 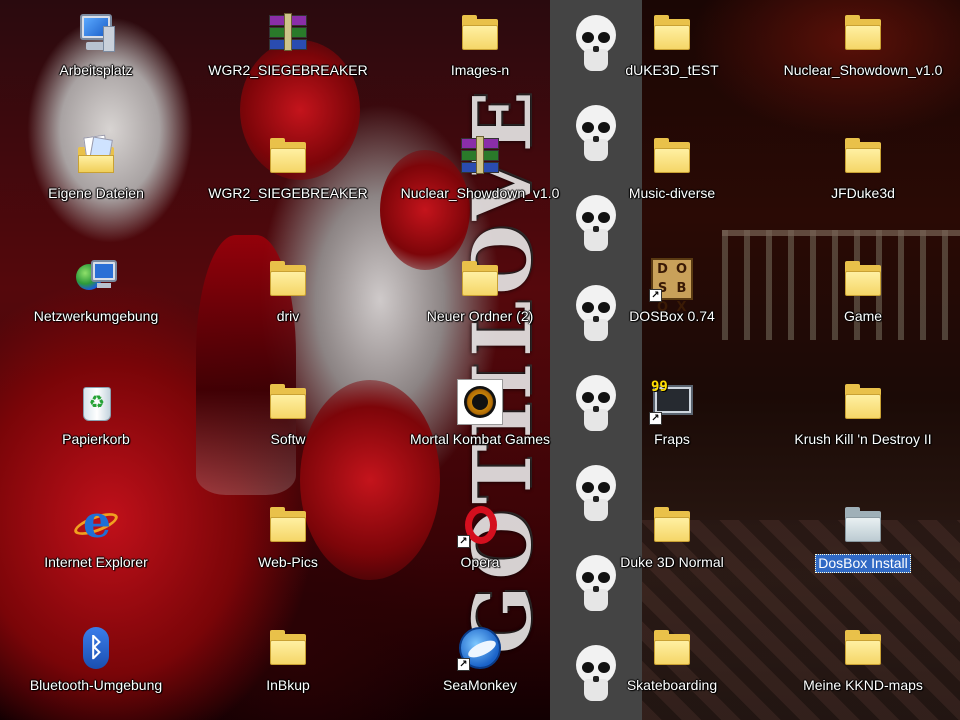 What do you see at coordinates (96, 156) in the screenshot?
I see `my-documents-icon` at bounding box center [96, 156].